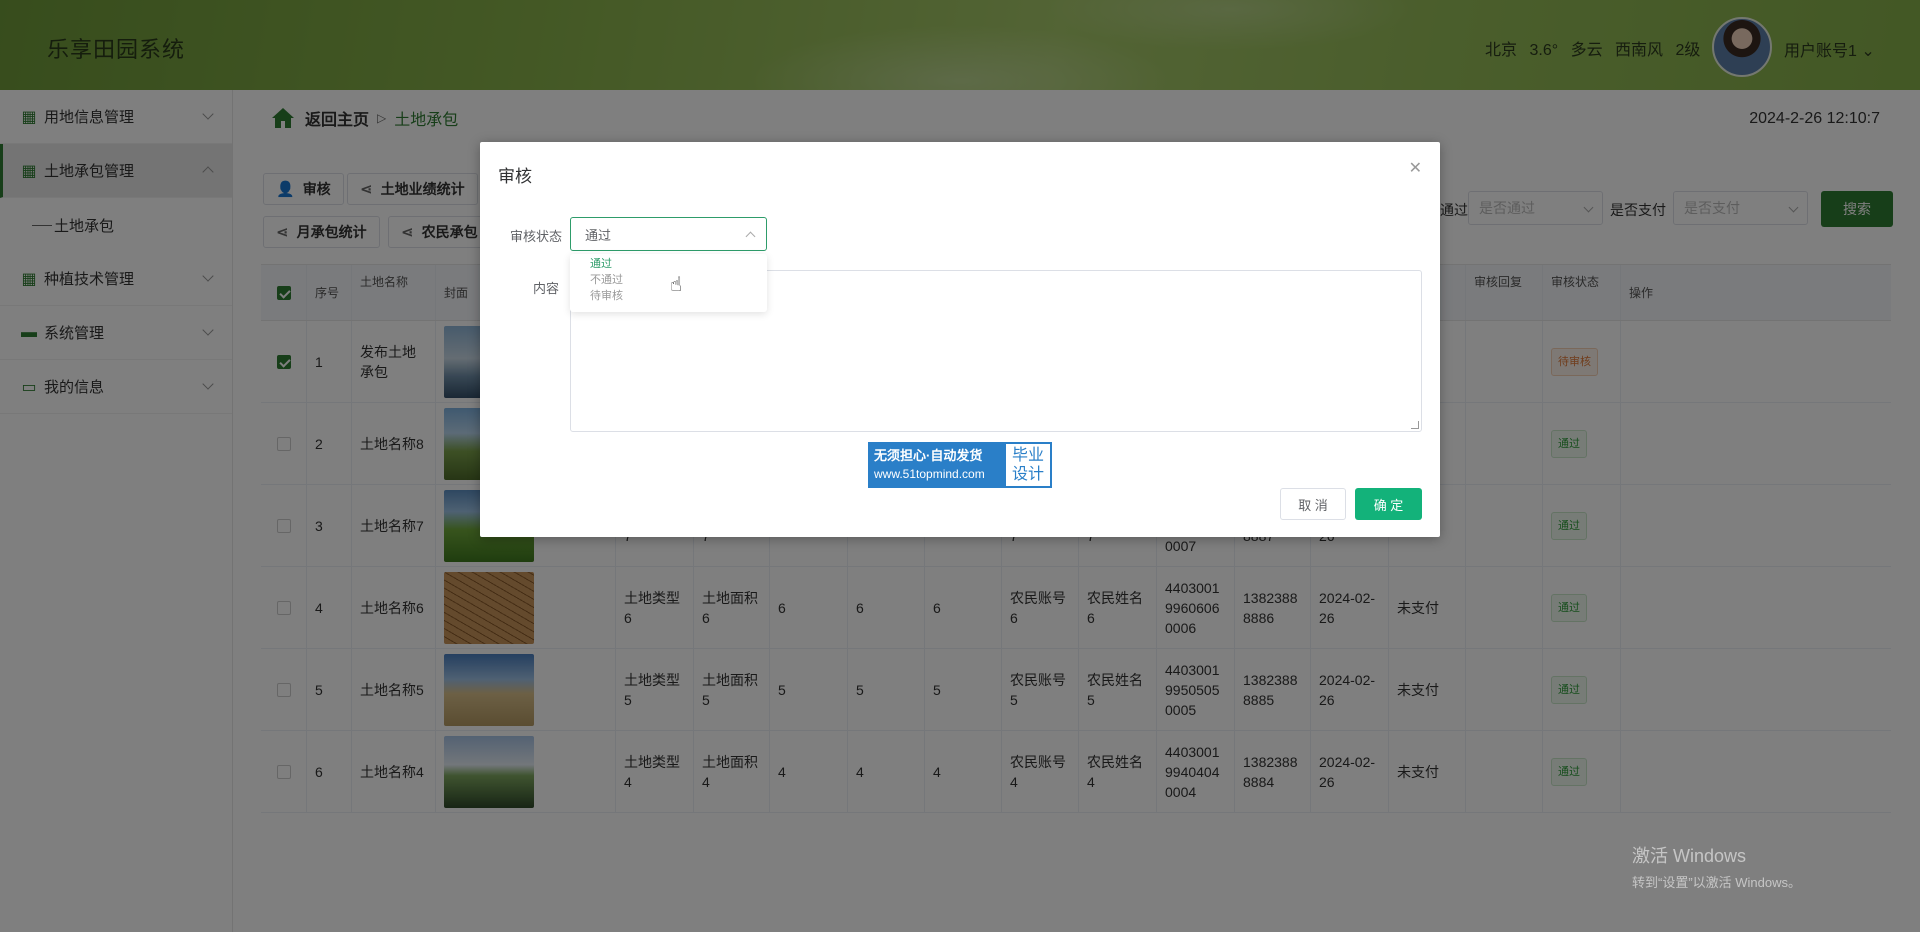 Image resolution: width=1920 pixels, height=932 pixels. Describe the element at coordinates (668, 280) in the screenshot. I see `status-option-fail: 不通过` at that location.